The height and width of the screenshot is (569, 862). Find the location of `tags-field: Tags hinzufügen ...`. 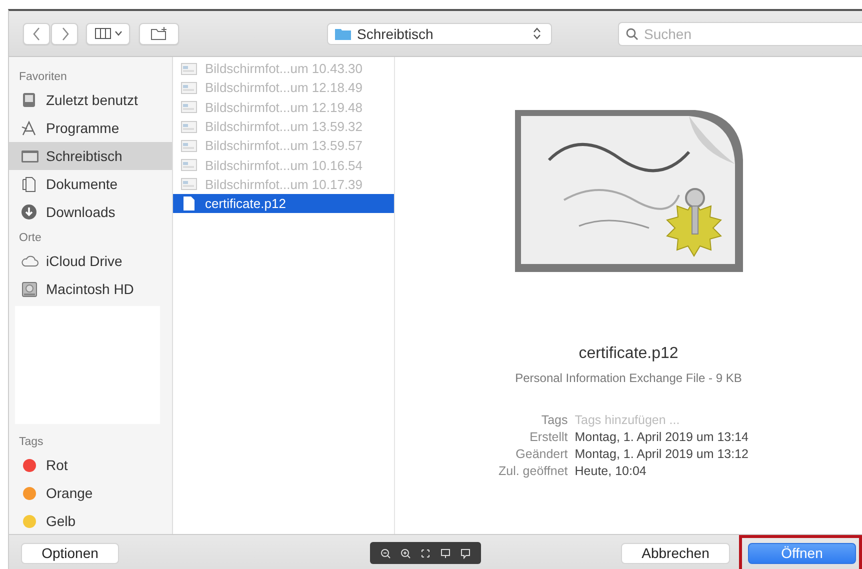

tags-field: Tags hinzufügen ... is located at coordinates (649, 420).